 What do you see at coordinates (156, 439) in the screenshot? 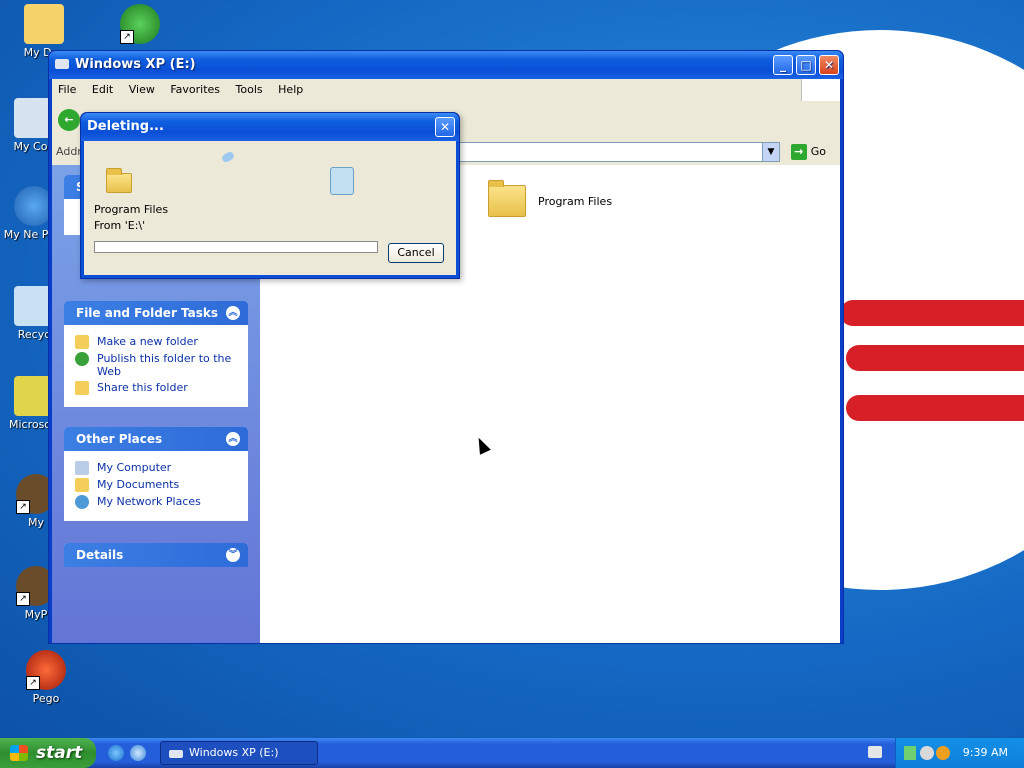
I see `other-places-header: Other Places ︽` at bounding box center [156, 439].